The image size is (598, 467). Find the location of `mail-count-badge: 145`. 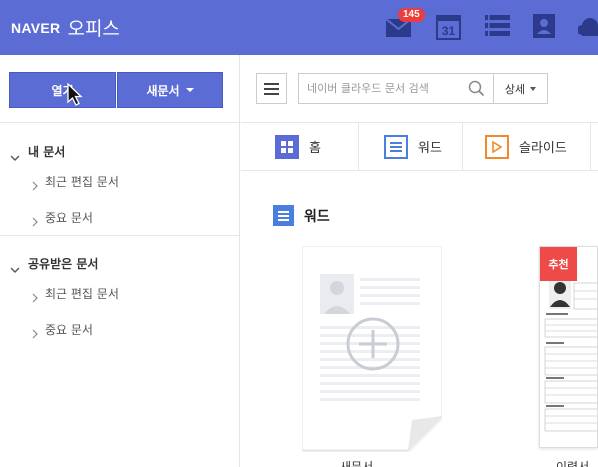

mail-count-badge: 145 is located at coordinates (411, 15).